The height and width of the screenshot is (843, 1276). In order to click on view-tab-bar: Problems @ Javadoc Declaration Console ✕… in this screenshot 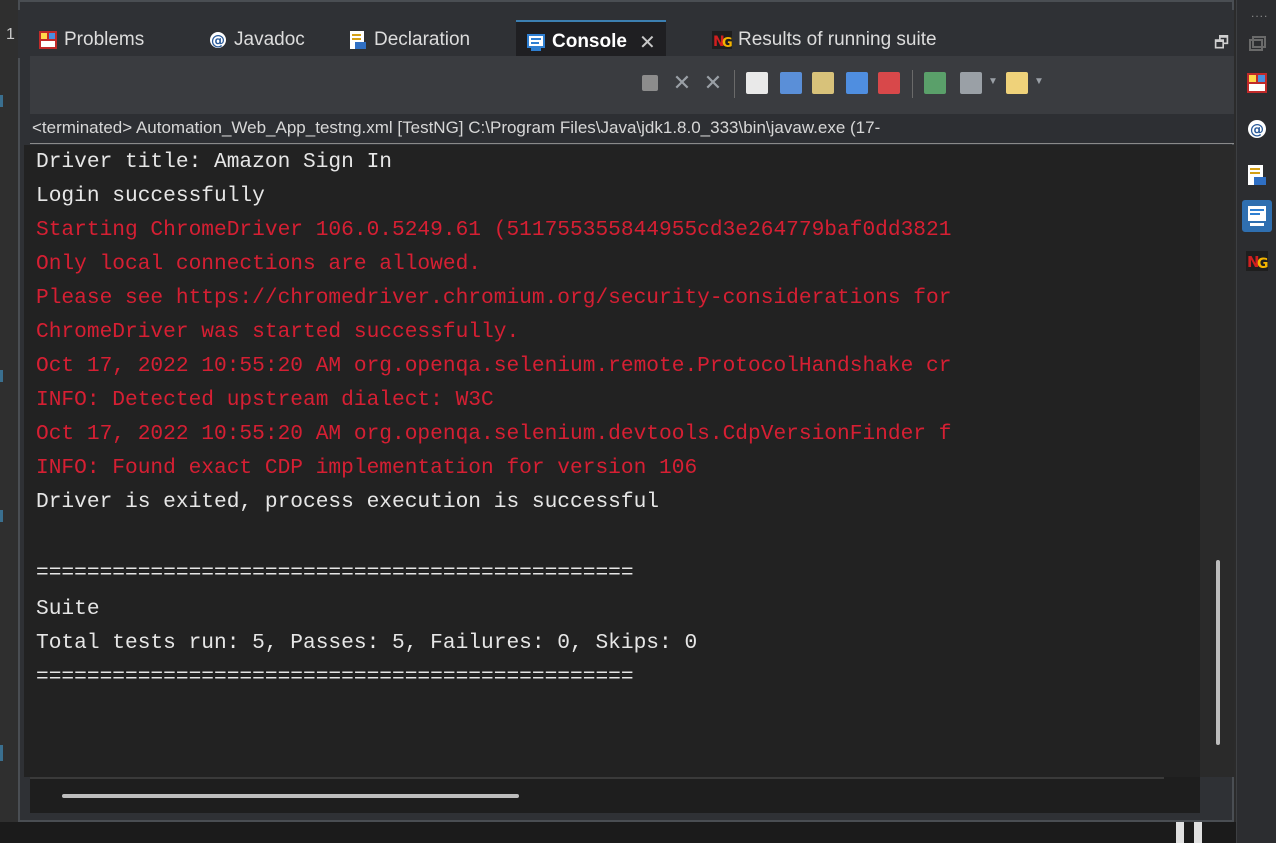, I will do `click(626, 36)`.